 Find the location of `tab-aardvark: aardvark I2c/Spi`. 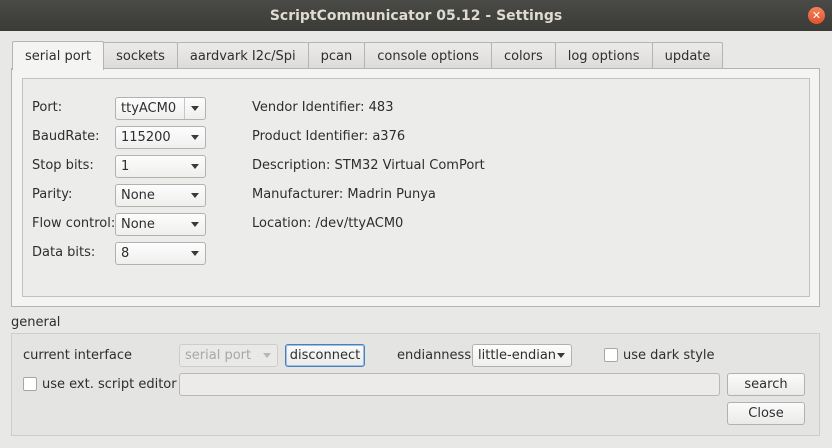

tab-aardvark: aardvark I2c/Spi is located at coordinates (242, 55).